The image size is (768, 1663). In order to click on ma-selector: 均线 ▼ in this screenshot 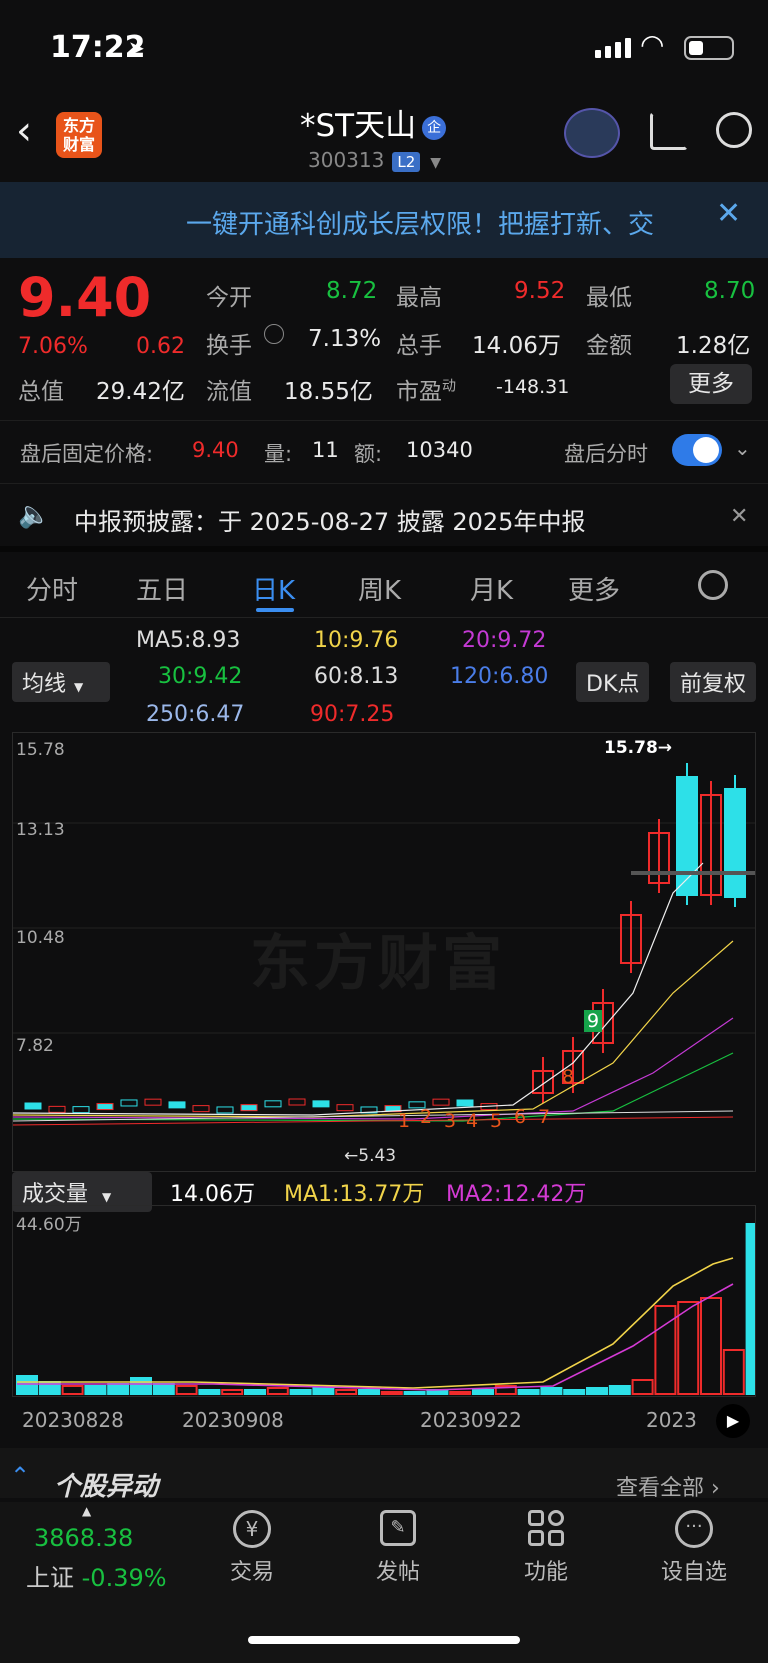, I will do `click(61, 682)`.